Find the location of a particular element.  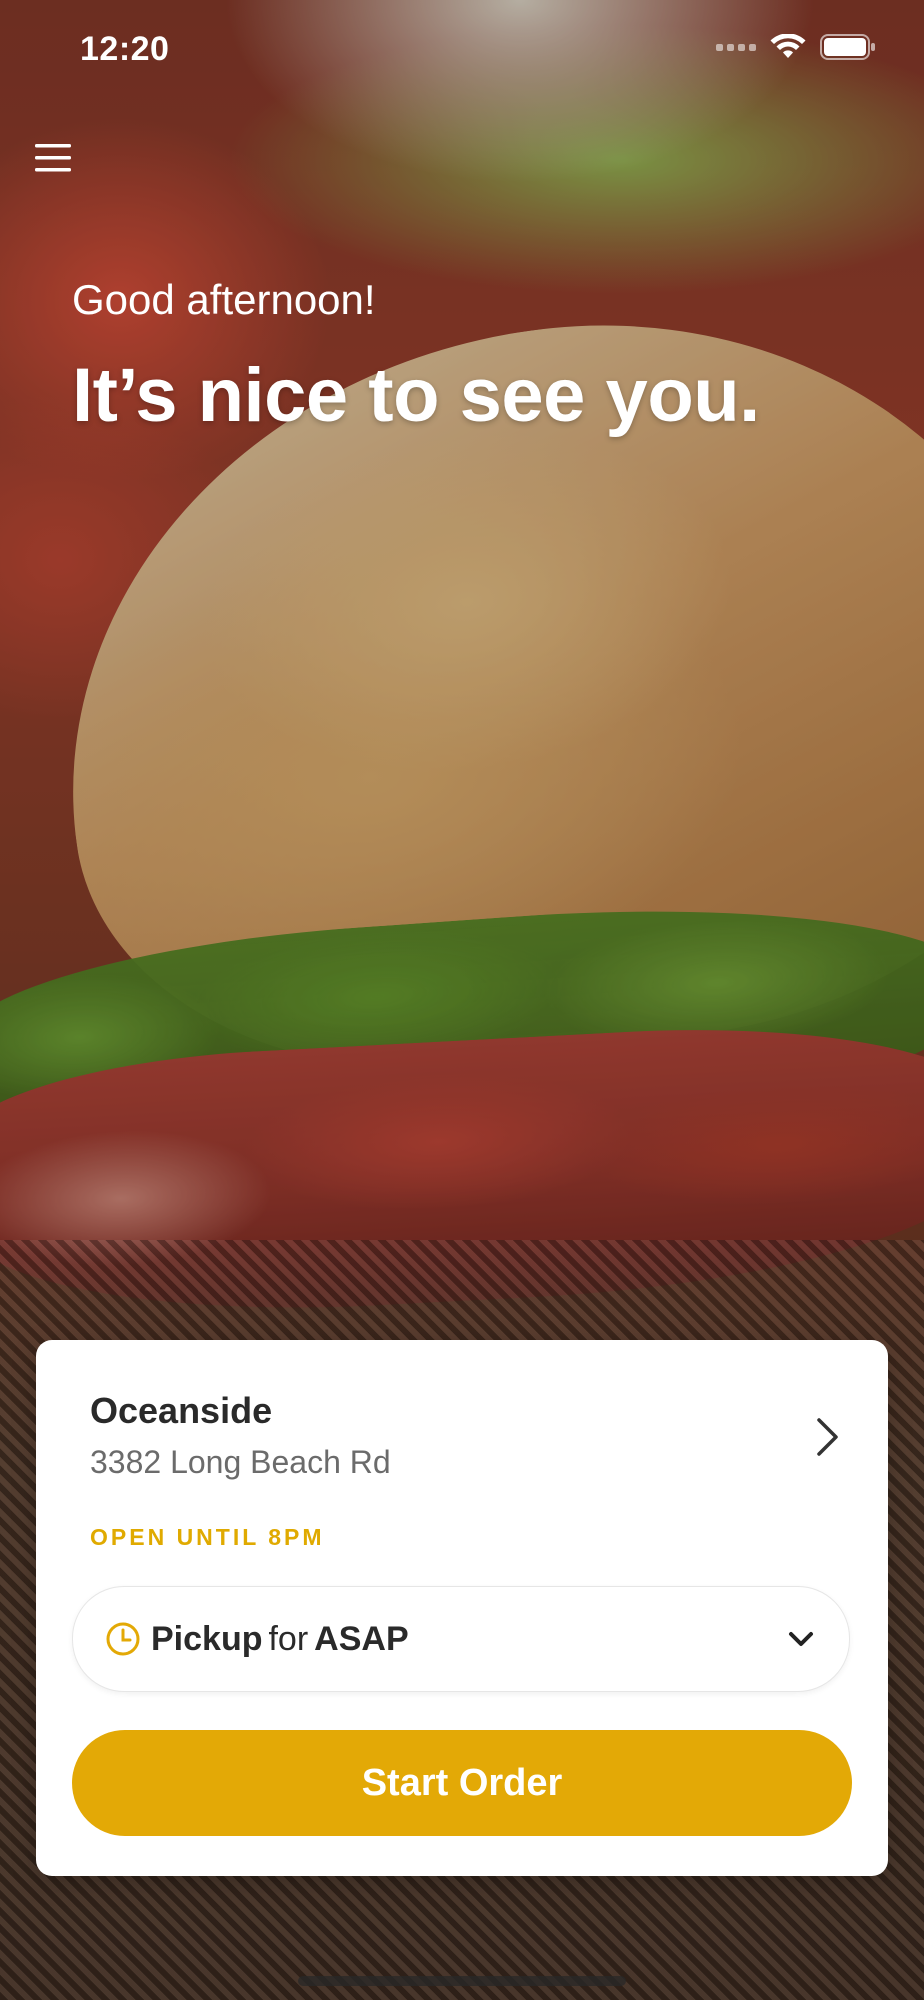

hamburger-menu-icon is located at coordinates (53, 158).